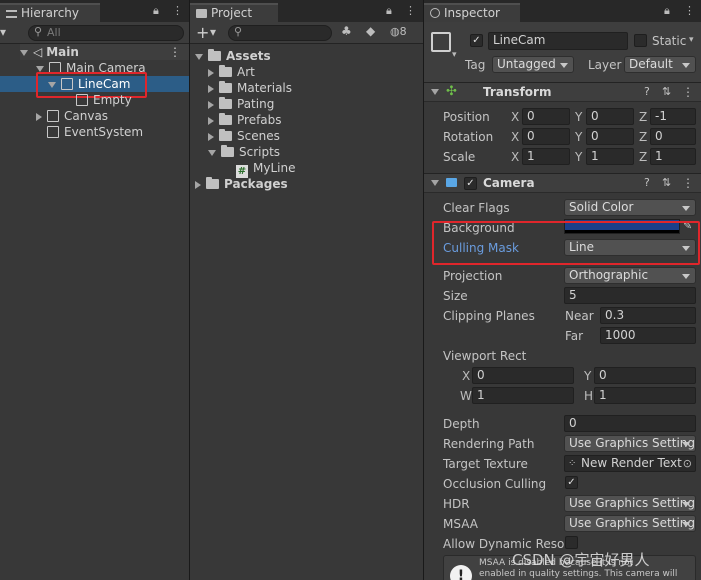 This screenshot has height=580, width=701. I want to click on rendering-path-dropdown: Use Graphics Settings, so click(630, 443).